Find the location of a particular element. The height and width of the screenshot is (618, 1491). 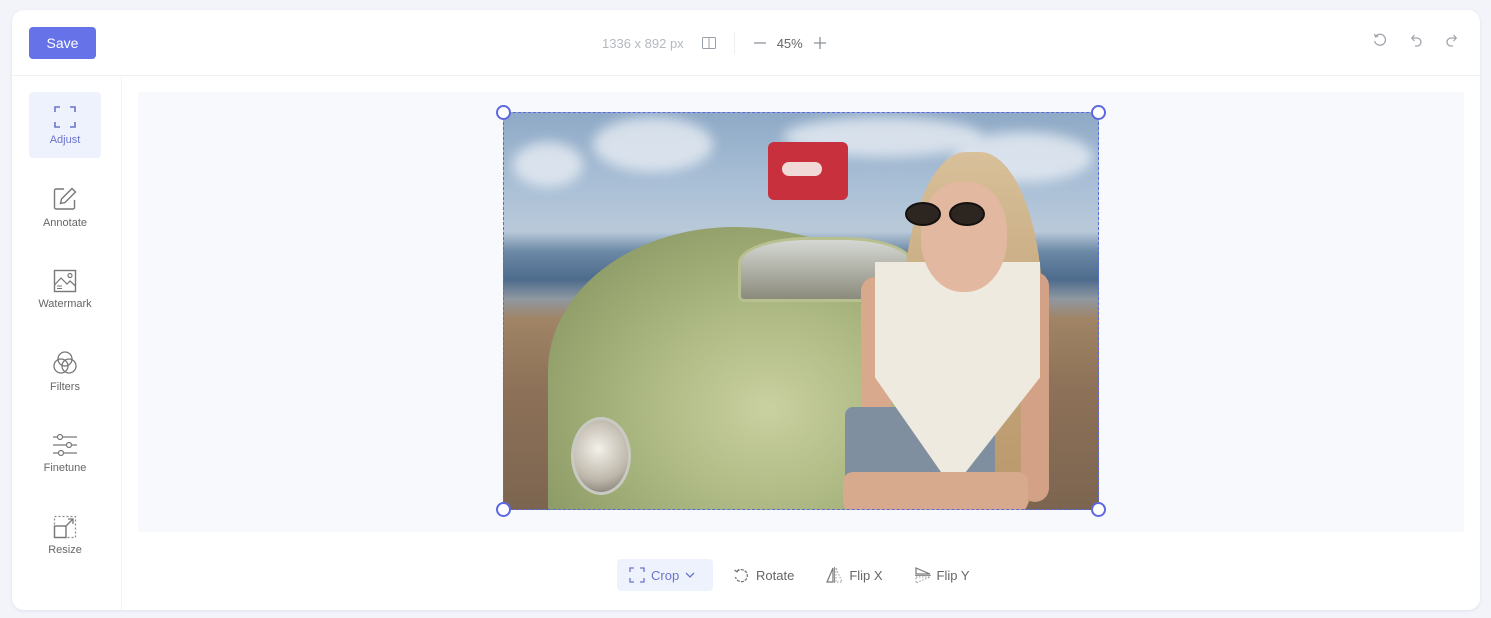

rotate-icon is located at coordinates (741, 575).